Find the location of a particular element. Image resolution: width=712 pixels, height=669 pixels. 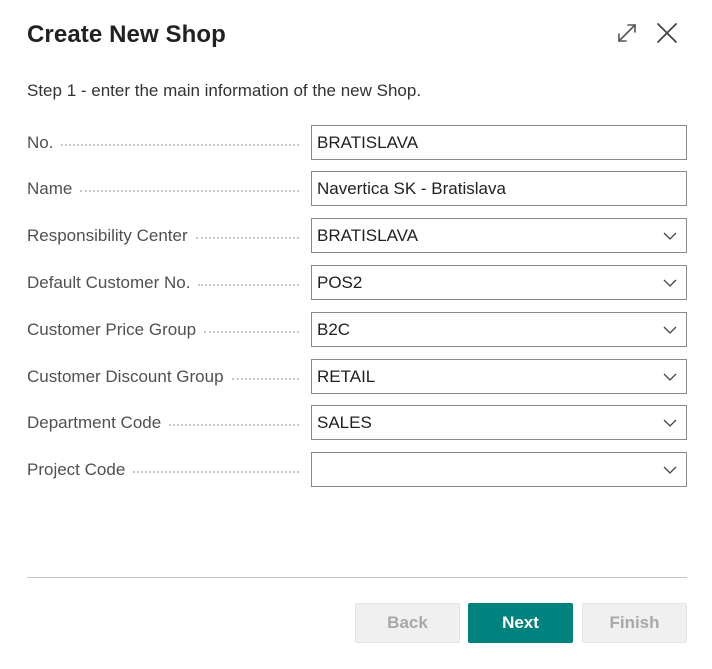

field-label-customer-discount-group: Customer Discount Group is located at coordinates (125, 376).